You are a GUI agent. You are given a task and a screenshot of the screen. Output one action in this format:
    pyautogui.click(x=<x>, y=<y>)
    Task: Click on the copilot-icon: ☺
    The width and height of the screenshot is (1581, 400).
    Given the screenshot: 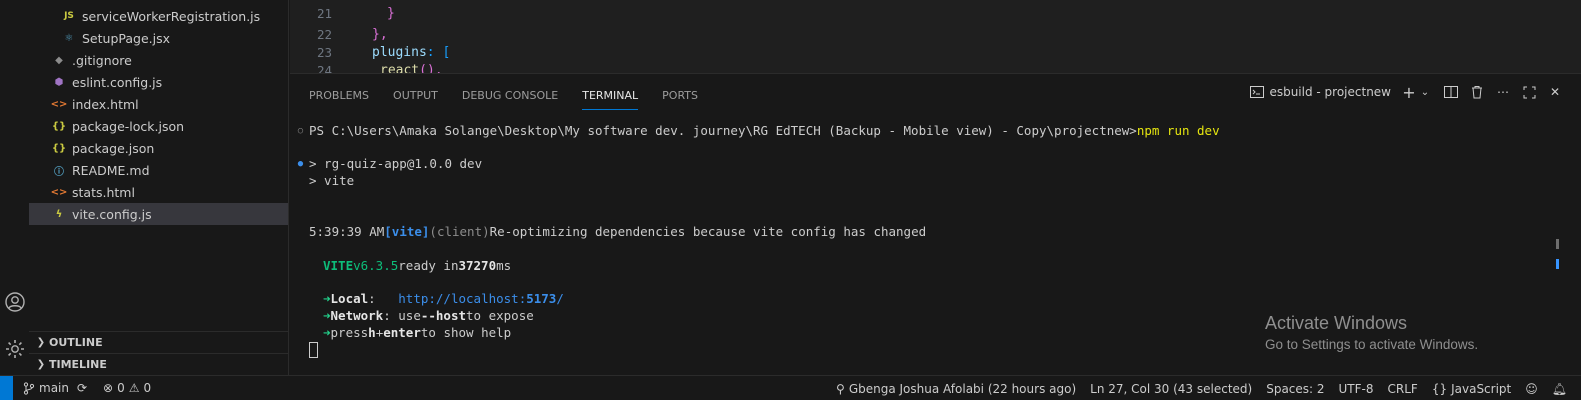 What is the action you would take?
    pyautogui.click(x=1531, y=389)
    